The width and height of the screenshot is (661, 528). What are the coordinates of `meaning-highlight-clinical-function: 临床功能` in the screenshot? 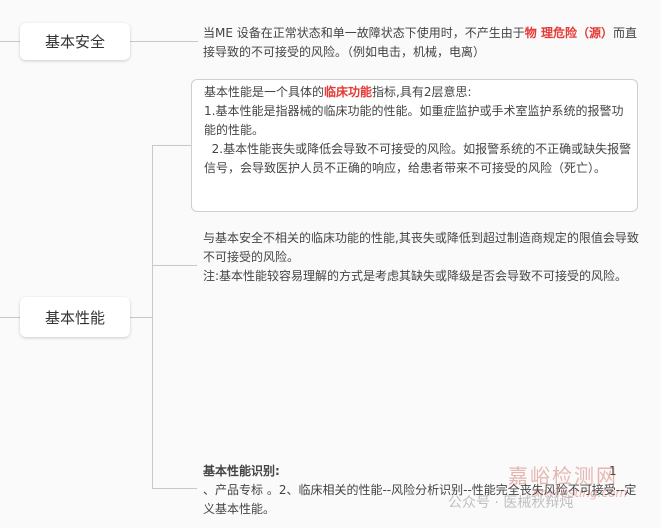 It's located at (348, 92).